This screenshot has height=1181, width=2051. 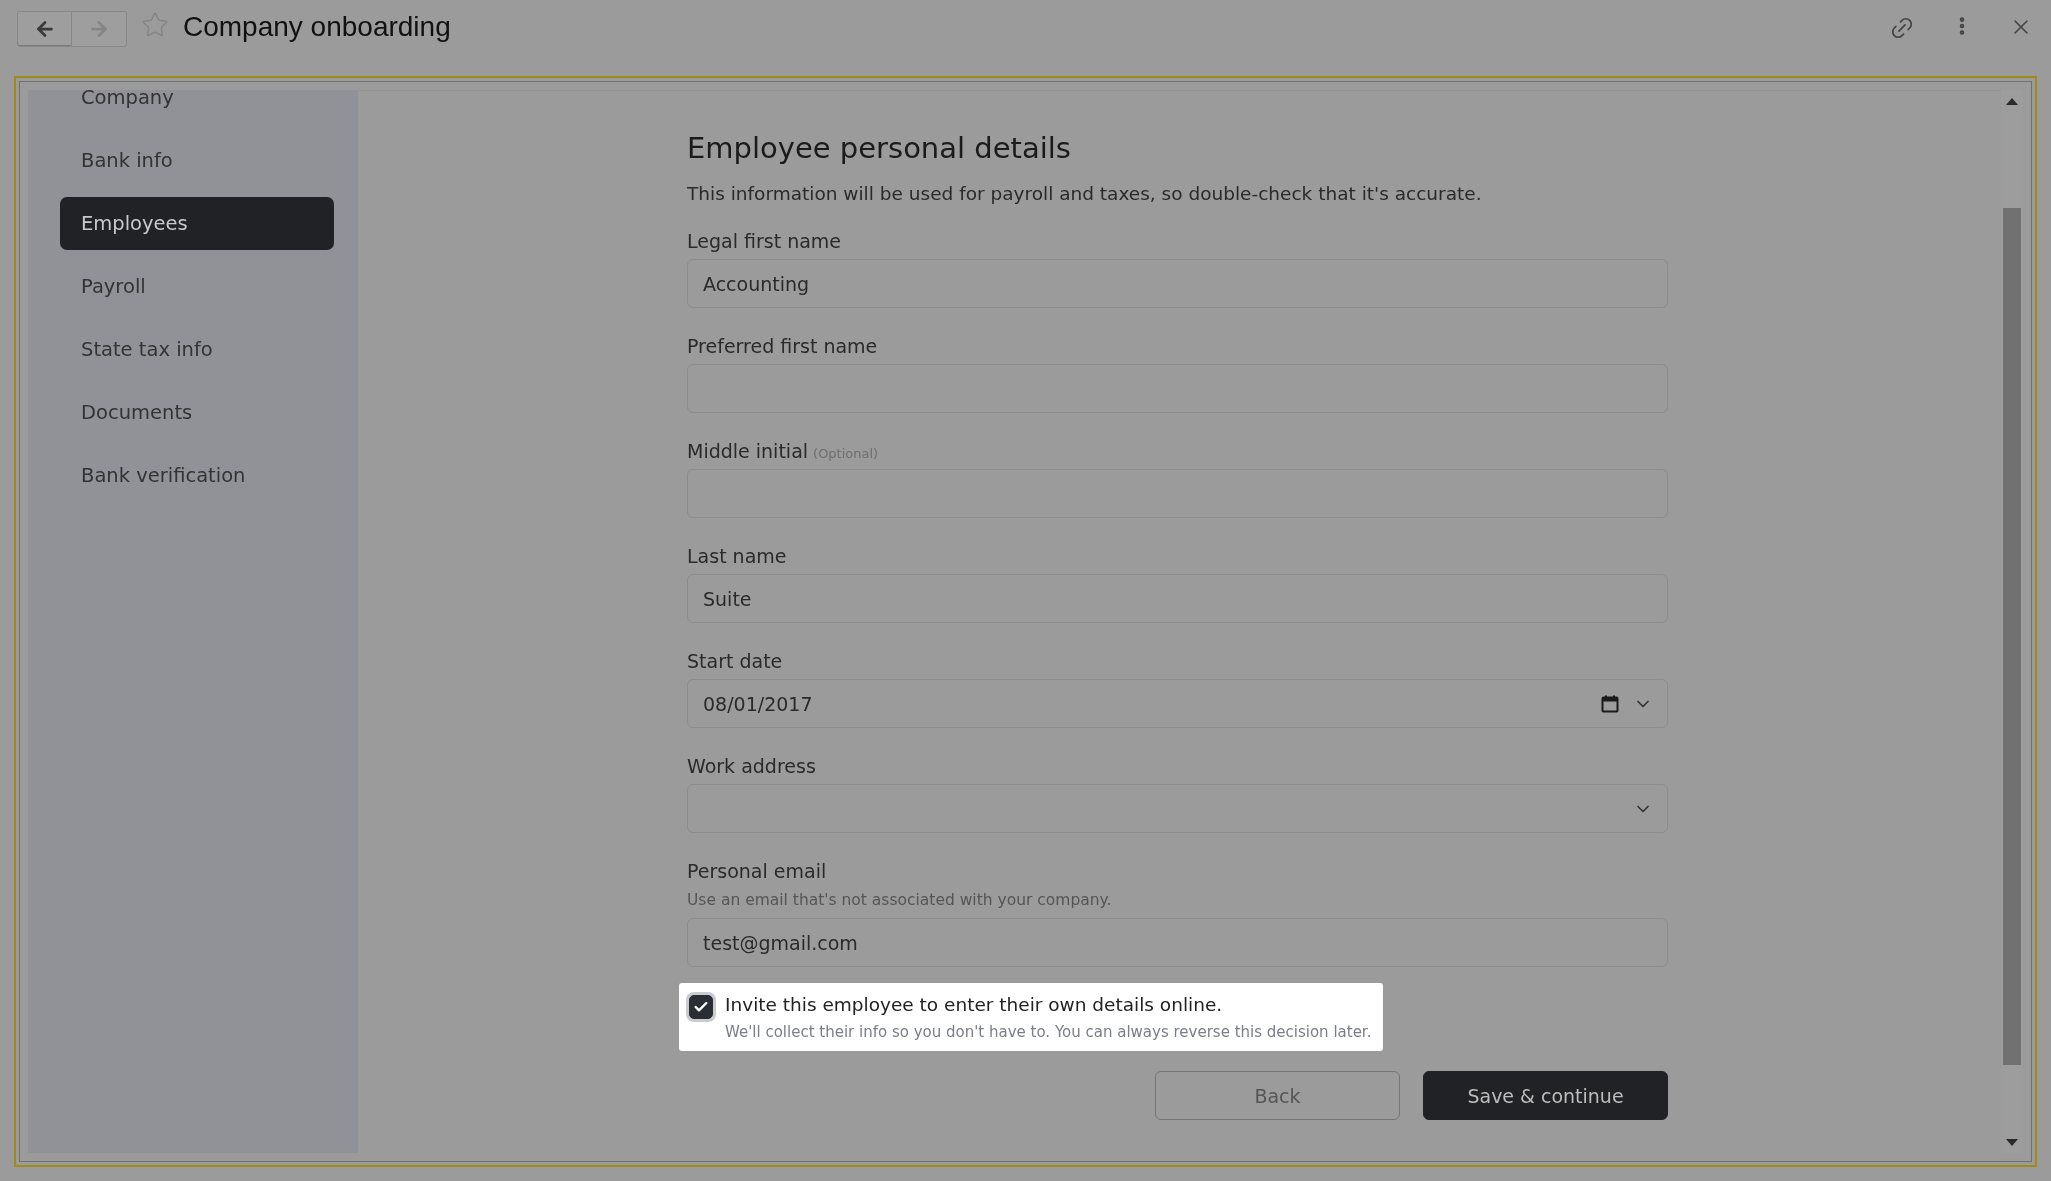 I want to click on back-button: Back, so click(x=1277, y=1095).